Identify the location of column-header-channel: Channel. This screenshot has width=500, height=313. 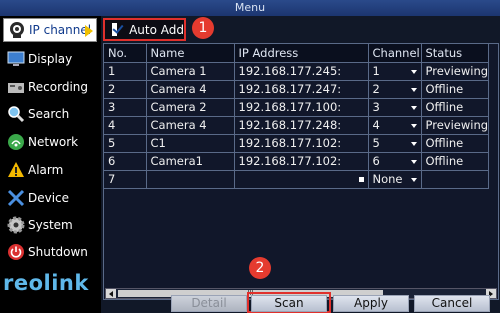
(395, 53).